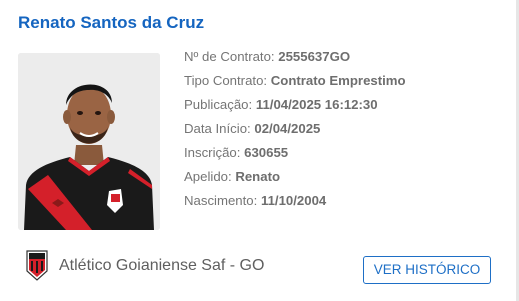  What do you see at coordinates (161, 266) in the screenshot?
I see `club-name: Atlético Goianiense Saf - GO` at bounding box center [161, 266].